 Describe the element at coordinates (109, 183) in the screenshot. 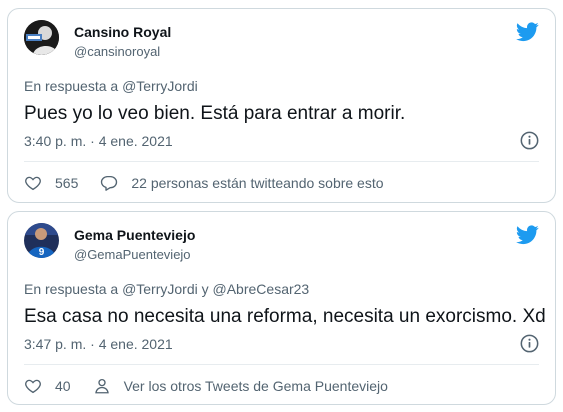

I see `reply-bubble-icon` at that location.